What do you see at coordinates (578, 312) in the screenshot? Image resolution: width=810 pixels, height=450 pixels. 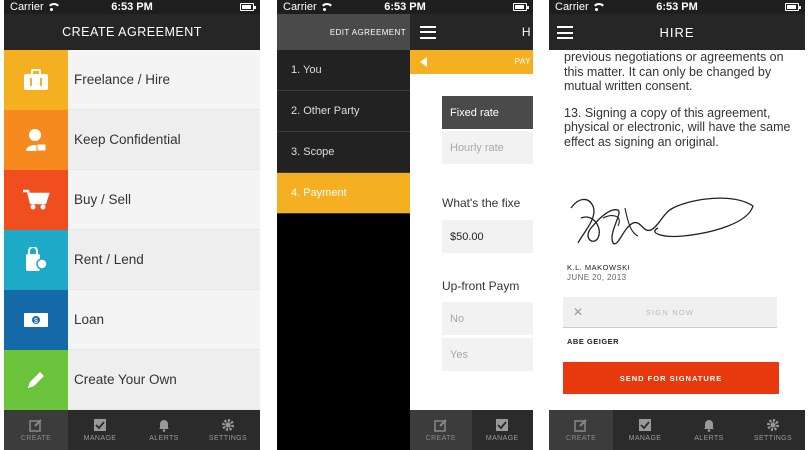 I see `close-icon: ✕` at bounding box center [578, 312].